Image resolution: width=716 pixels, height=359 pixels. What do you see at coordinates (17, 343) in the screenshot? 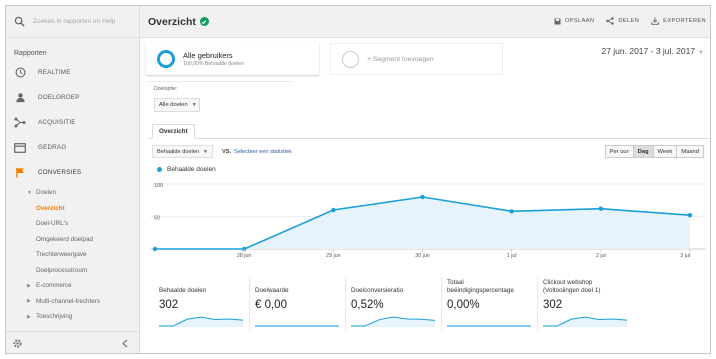
I see `gear-icon` at bounding box center [17, 343].